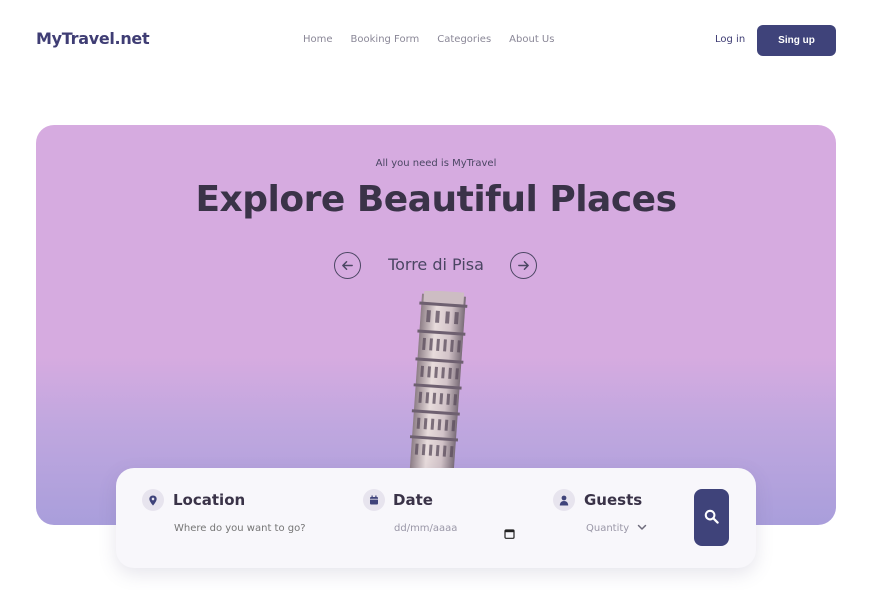  What do you see at coordinates (531, 39) in the screenshot?
I see `nav-about-us: About Us` at bounding box center [531, 39].